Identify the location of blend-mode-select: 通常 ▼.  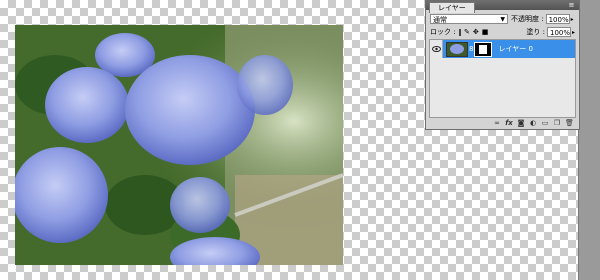
(469, 19).